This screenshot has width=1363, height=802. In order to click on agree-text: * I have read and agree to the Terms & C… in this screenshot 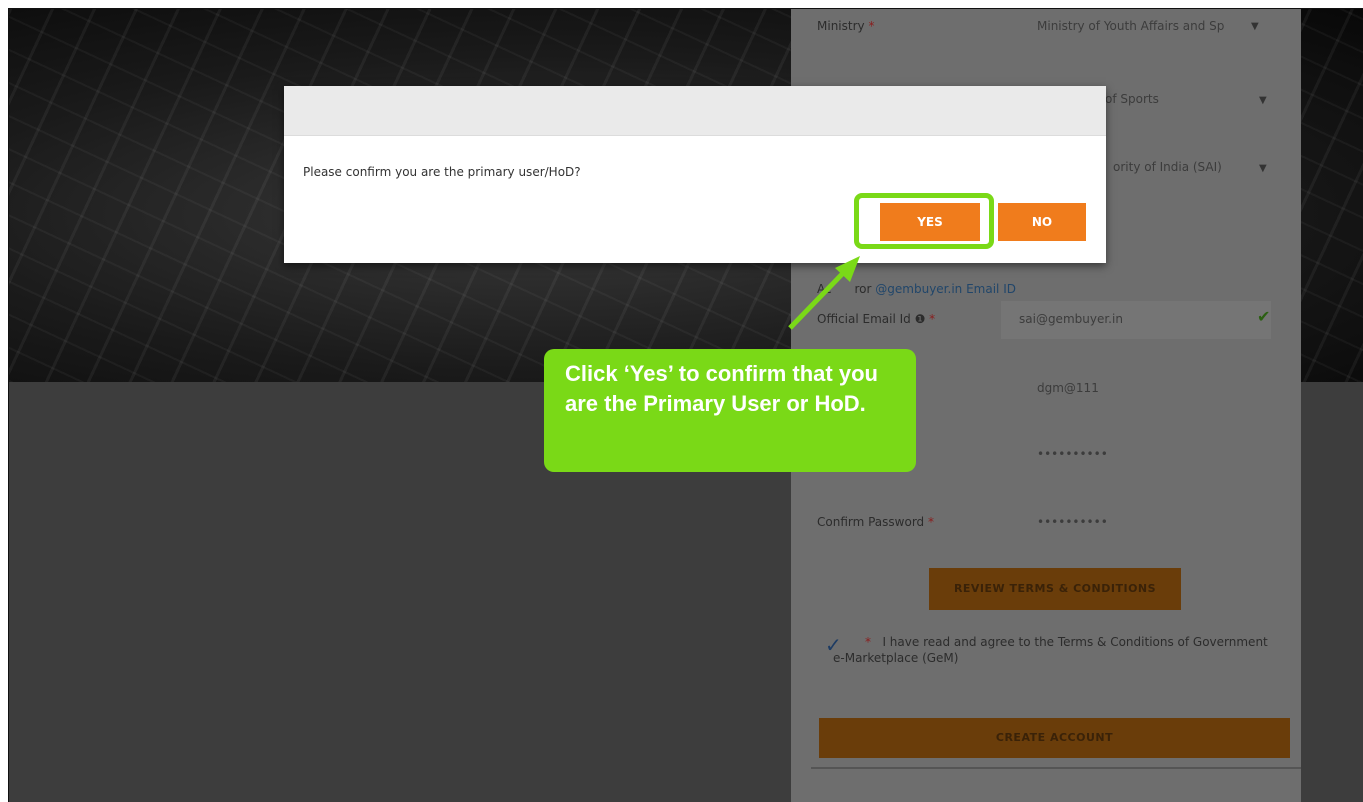, I will do `click(1050, 650)`.